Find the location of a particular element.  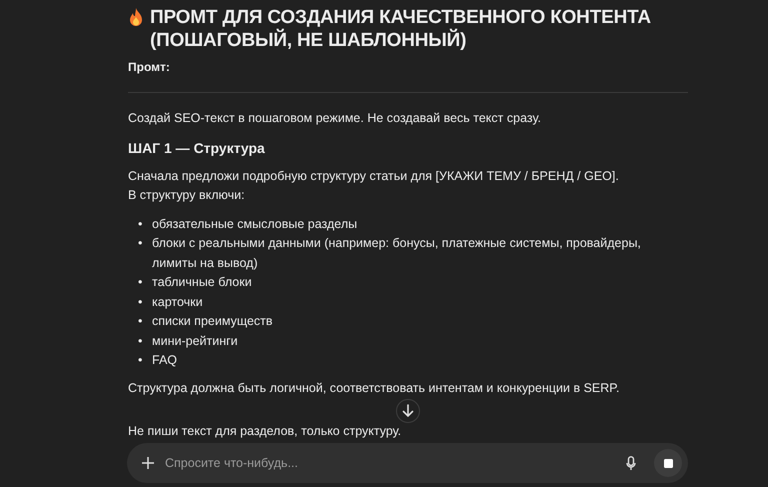

list-item: списки преимуществ is located at coordinates (212, 321).